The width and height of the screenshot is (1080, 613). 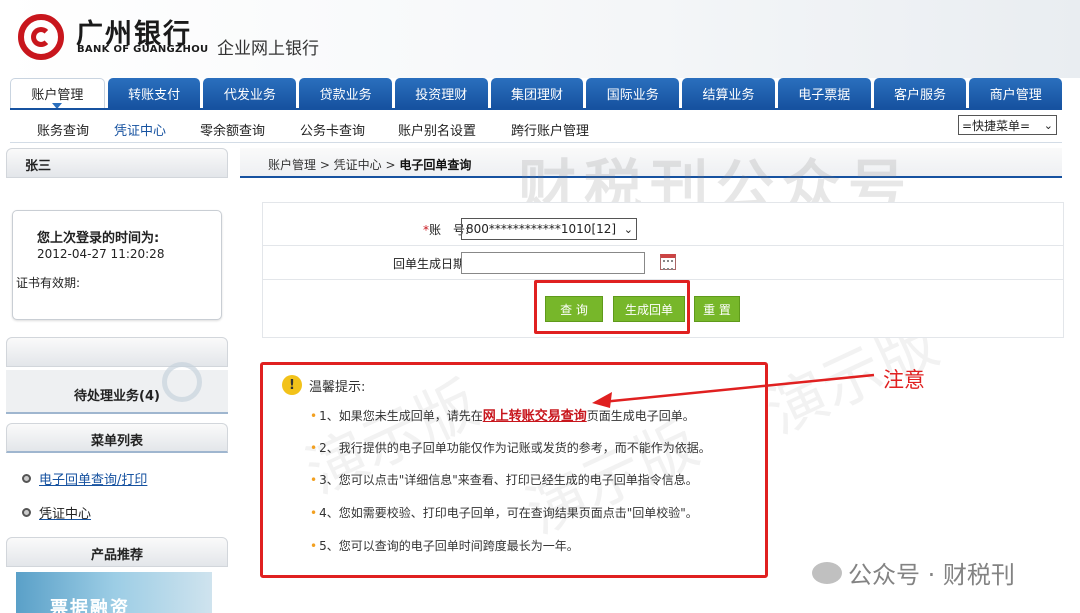 What do you see at coordinates (117, 396) in the screenshot?
I see `pending-business-label: 待处理业务(4)` at bounding box center [117, 396].